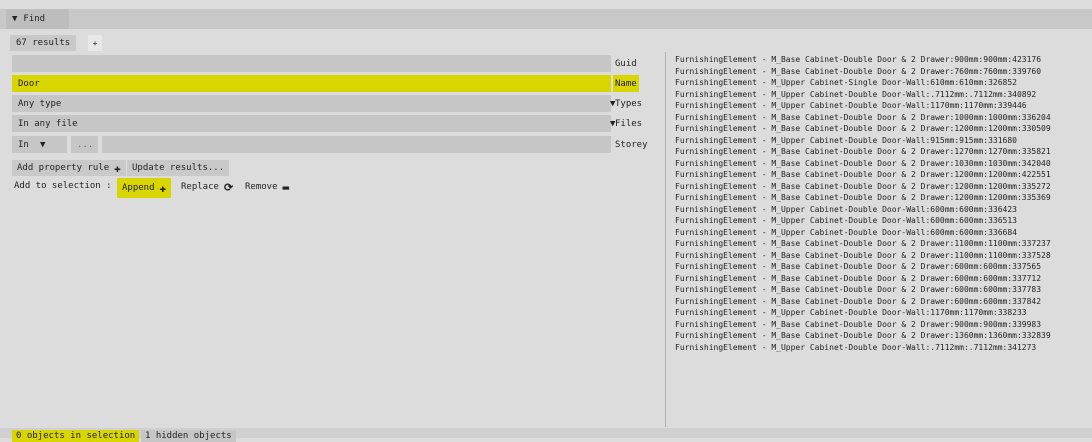  What do you see at coordinates (23, 144) in the screenshot?
I see `storey-scope-value: In` at bounding box center [23, 144].